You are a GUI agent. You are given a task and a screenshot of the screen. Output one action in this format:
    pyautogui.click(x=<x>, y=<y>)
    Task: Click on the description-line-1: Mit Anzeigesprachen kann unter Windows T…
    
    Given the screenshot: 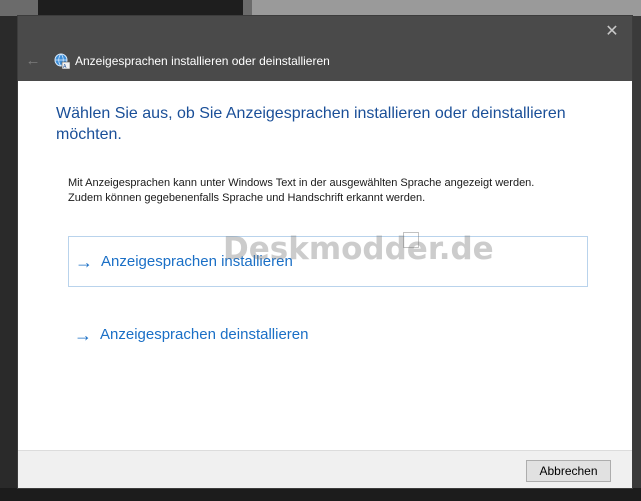 What is the action you would take?
    pyautogui.click(x=301, y=183)
    